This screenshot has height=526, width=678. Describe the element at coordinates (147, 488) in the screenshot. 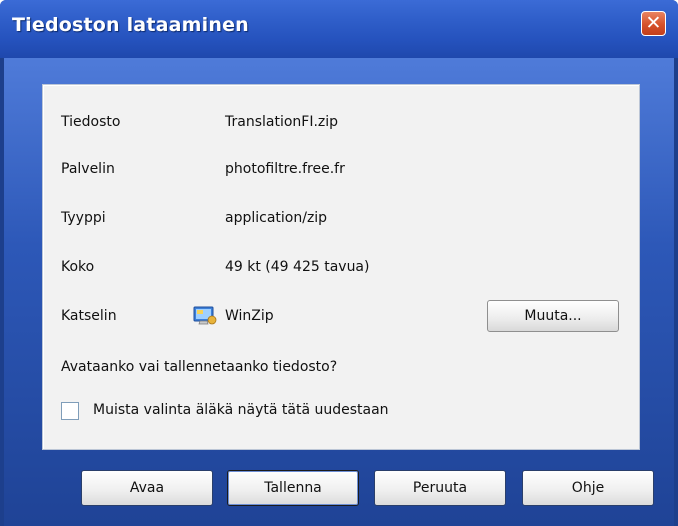

I see `open-button: Avaa` at that location.